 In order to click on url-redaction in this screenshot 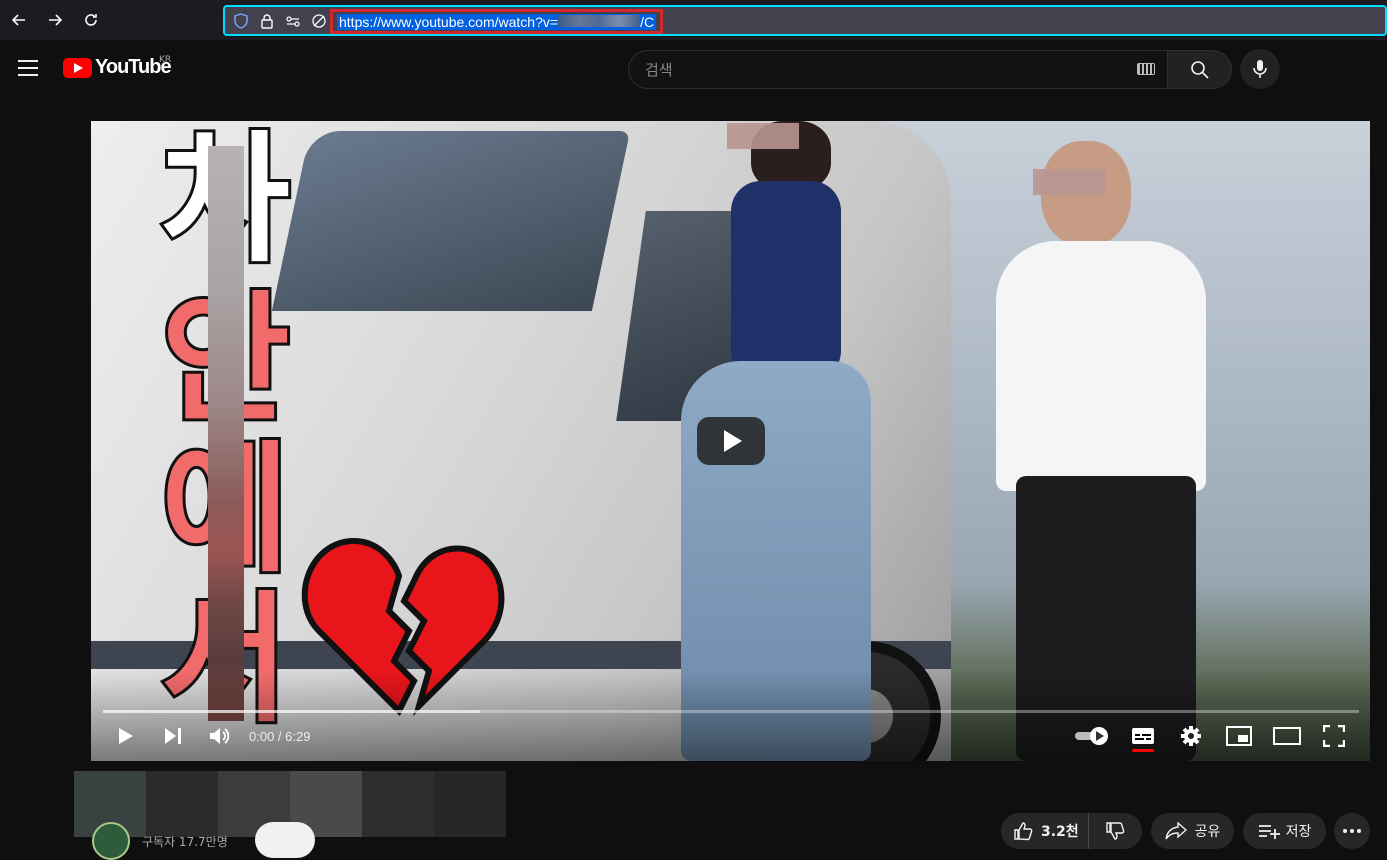, I will do `click(599, 20)`.